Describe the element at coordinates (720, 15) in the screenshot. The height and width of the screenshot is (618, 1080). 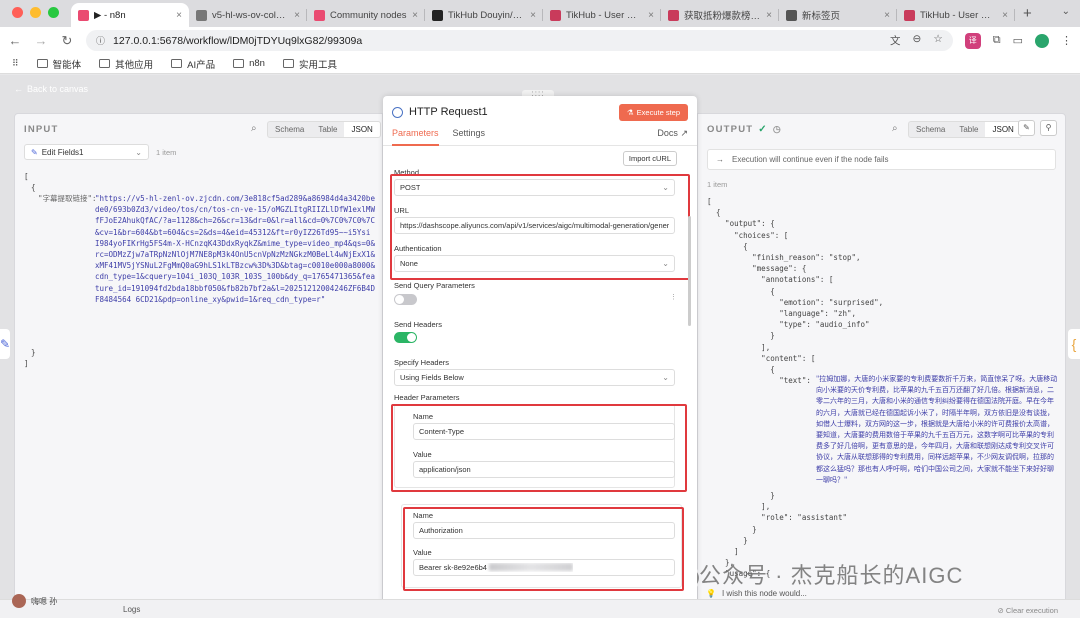
I see `browser-tab: 获取抵粉爆款榜/Fetc ×` at that location.